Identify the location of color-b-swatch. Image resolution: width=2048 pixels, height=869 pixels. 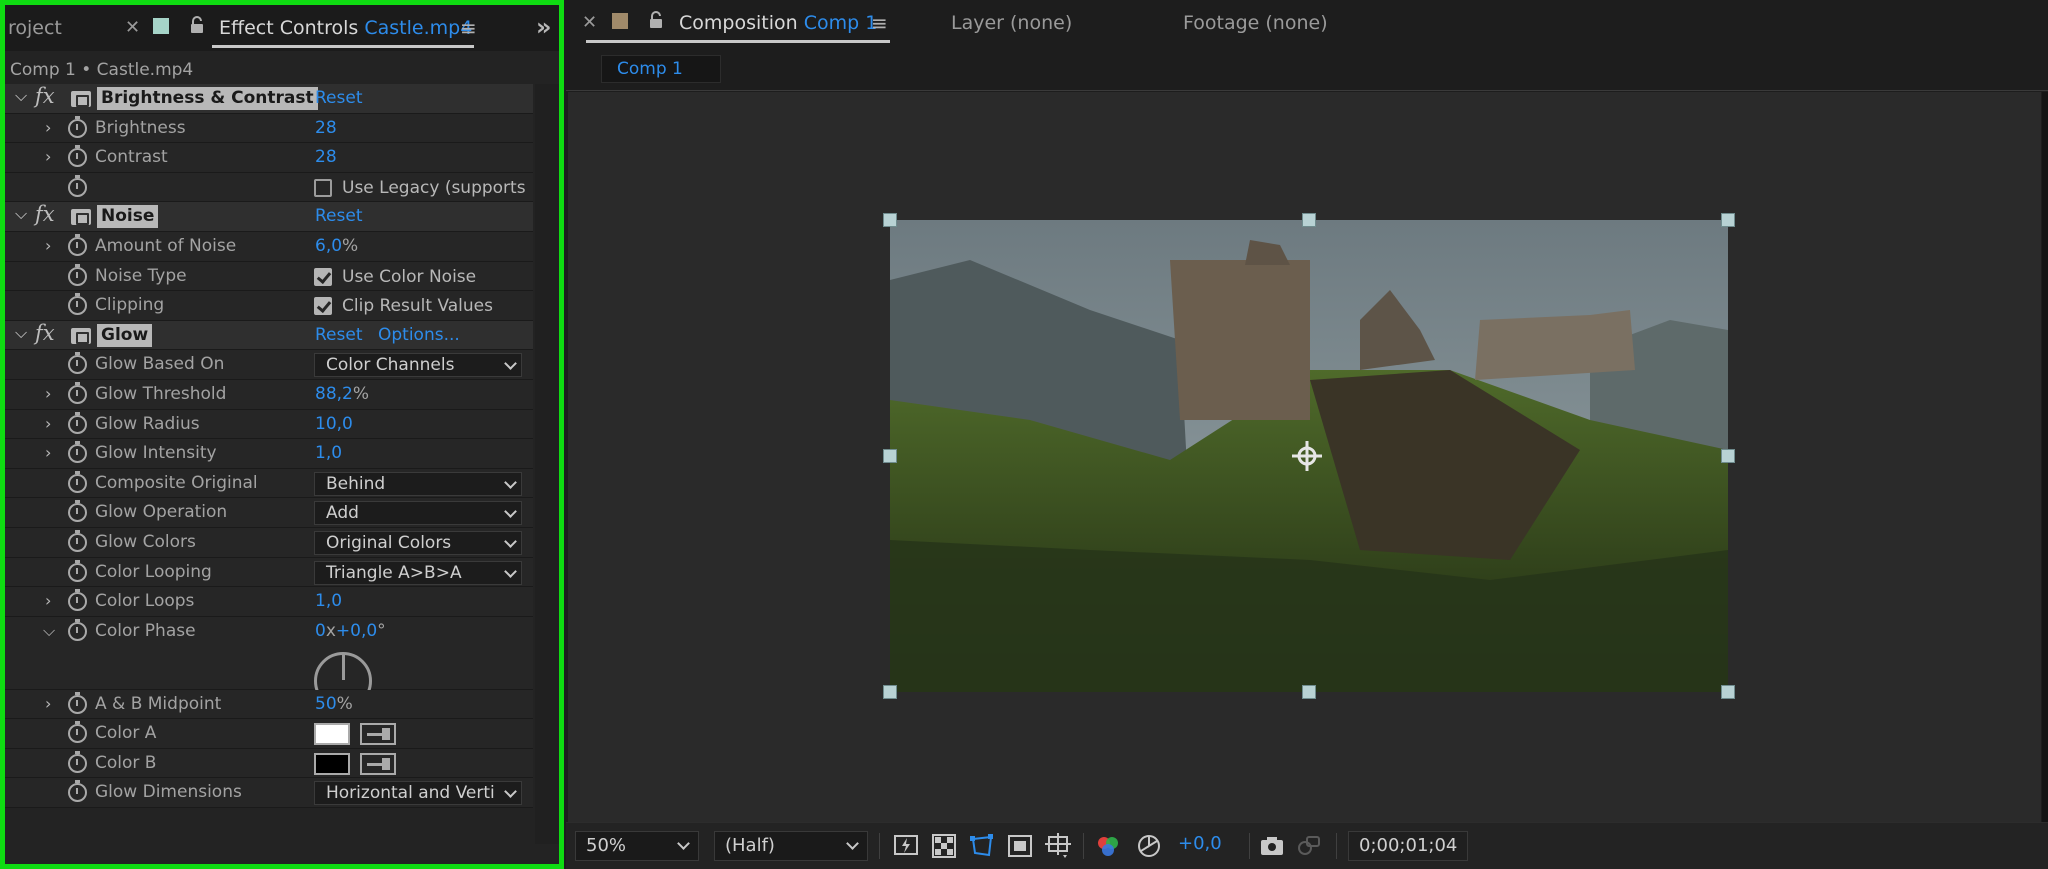
(332, 763).